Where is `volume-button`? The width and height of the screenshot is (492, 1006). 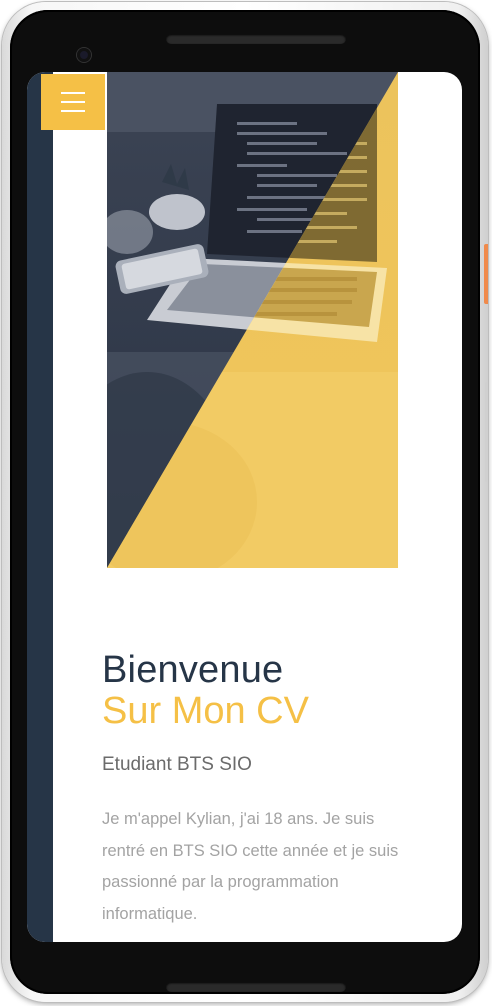
volume-button is located at coordinates (486, 432).